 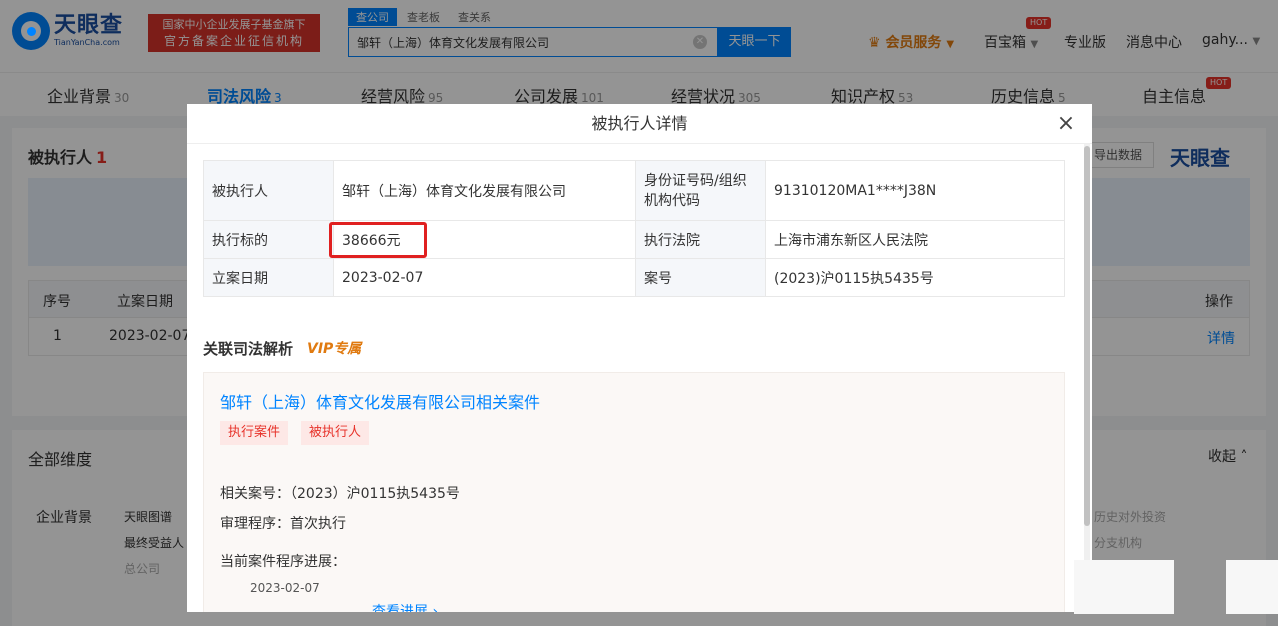 What do you see at coordinates (335, 433) in the screenshot?
I see `tag-executed-person: 被执行人` at bounding box center [335, 433].